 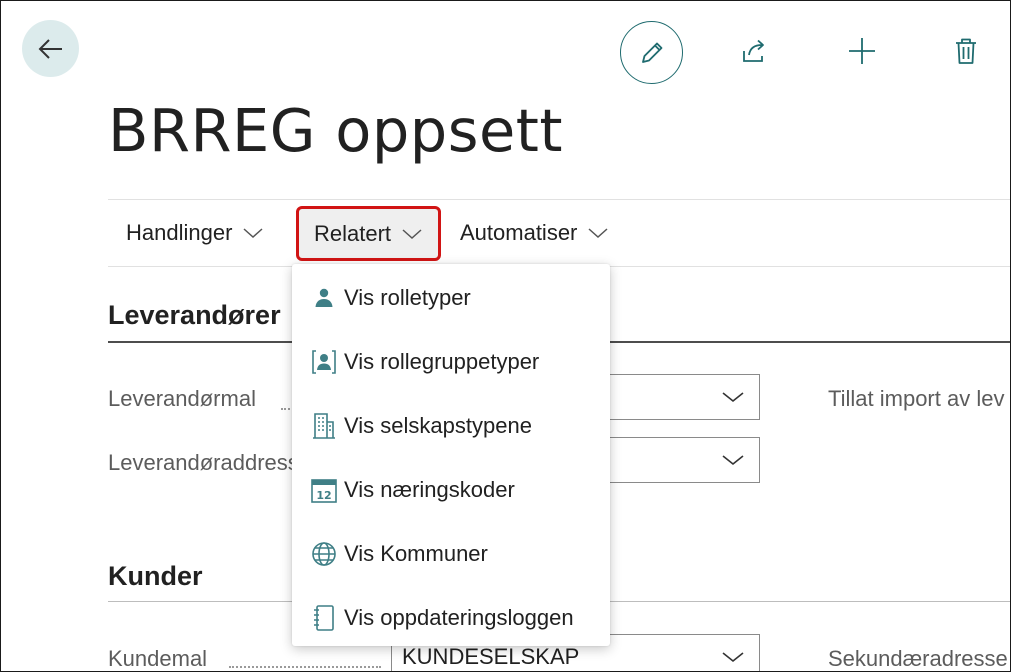 I want to click on notebook-icon, so click(x=324, y=618).